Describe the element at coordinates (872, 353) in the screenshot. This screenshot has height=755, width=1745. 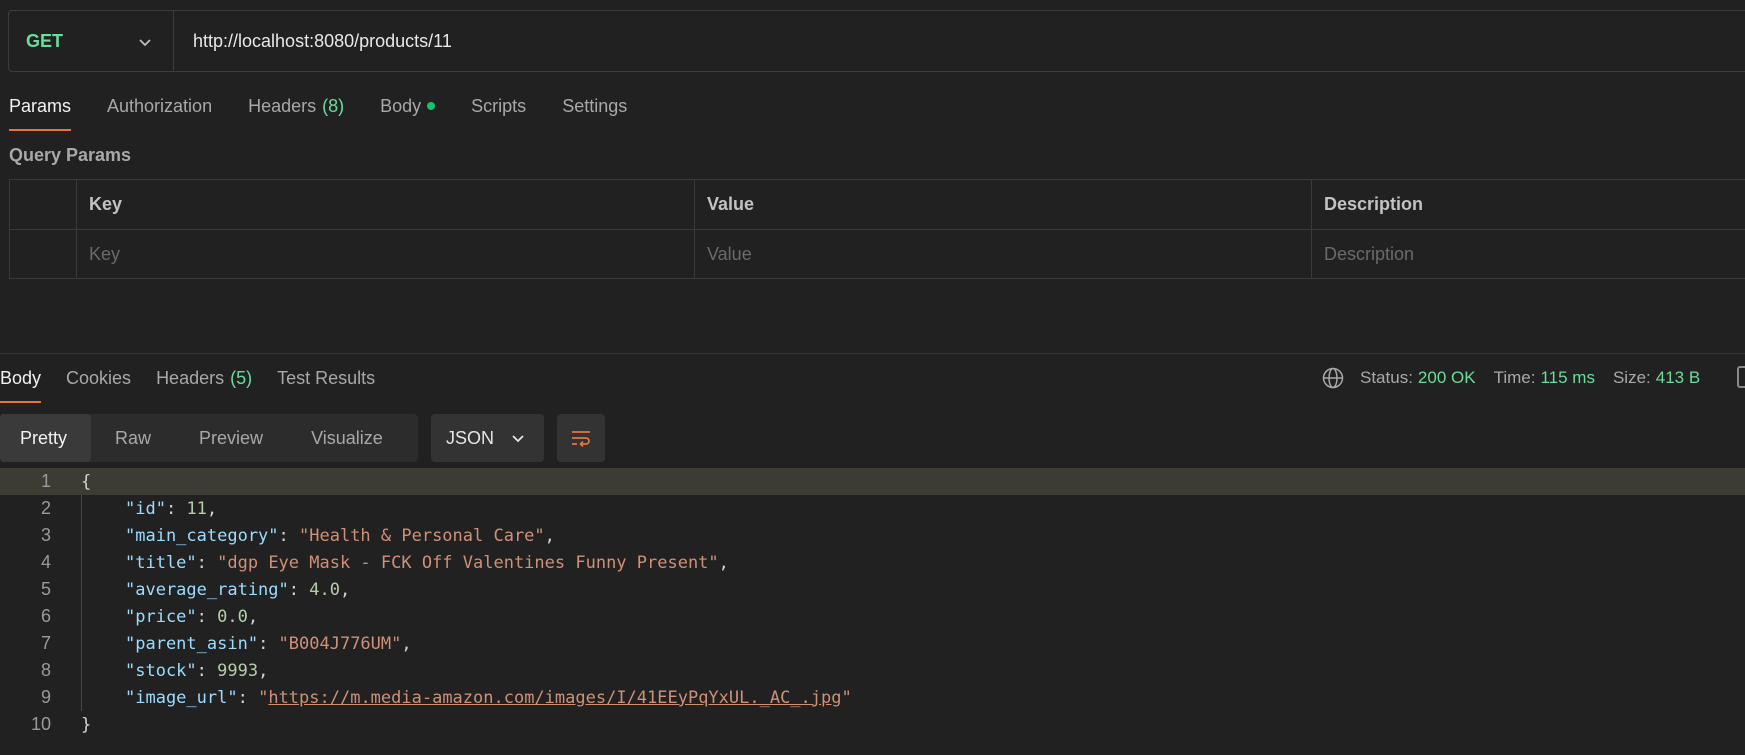
I see `pane-divider` at that location.